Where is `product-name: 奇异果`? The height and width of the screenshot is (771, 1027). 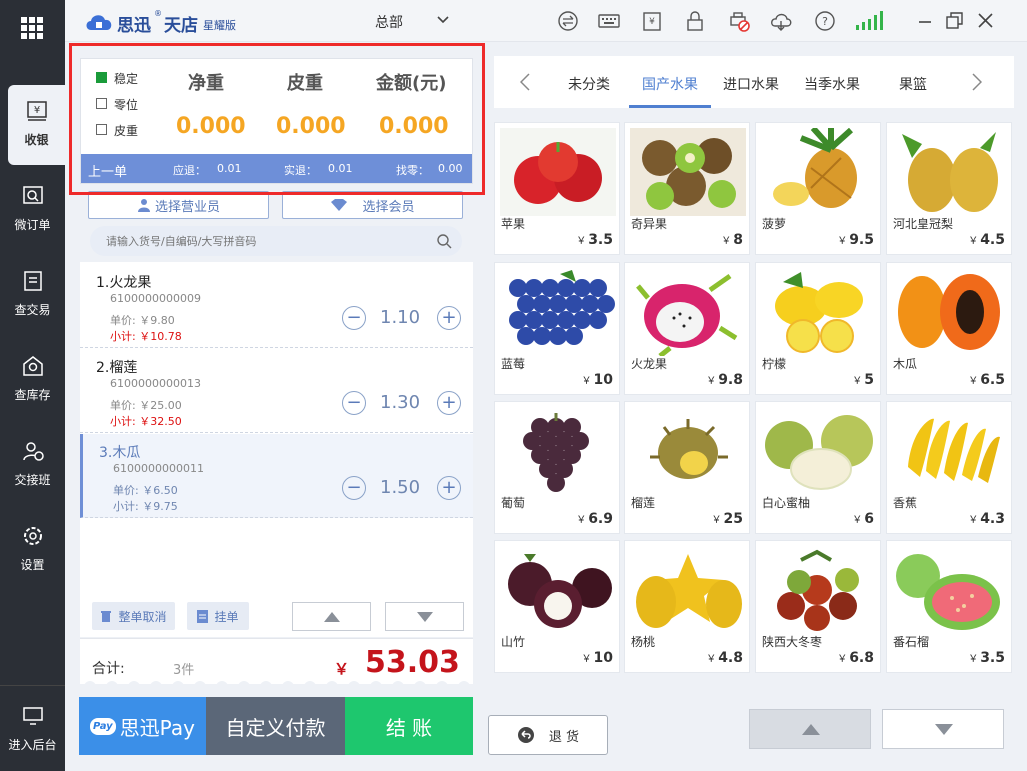
product-name: 奇异果 is located at coordinates (649, 224).